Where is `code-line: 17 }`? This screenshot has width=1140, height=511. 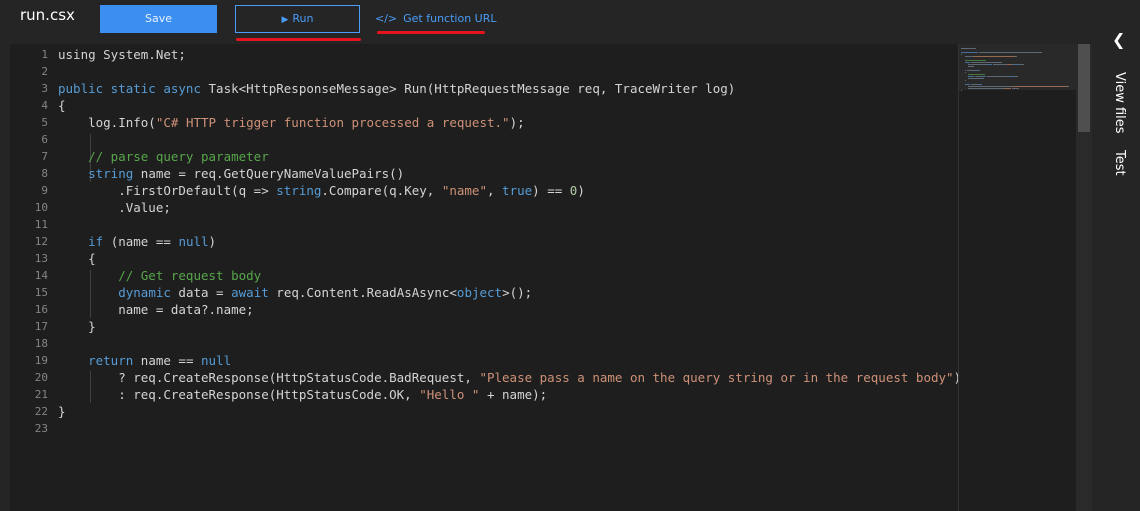 code-line: 17 } is located at coordinates (484, 326).